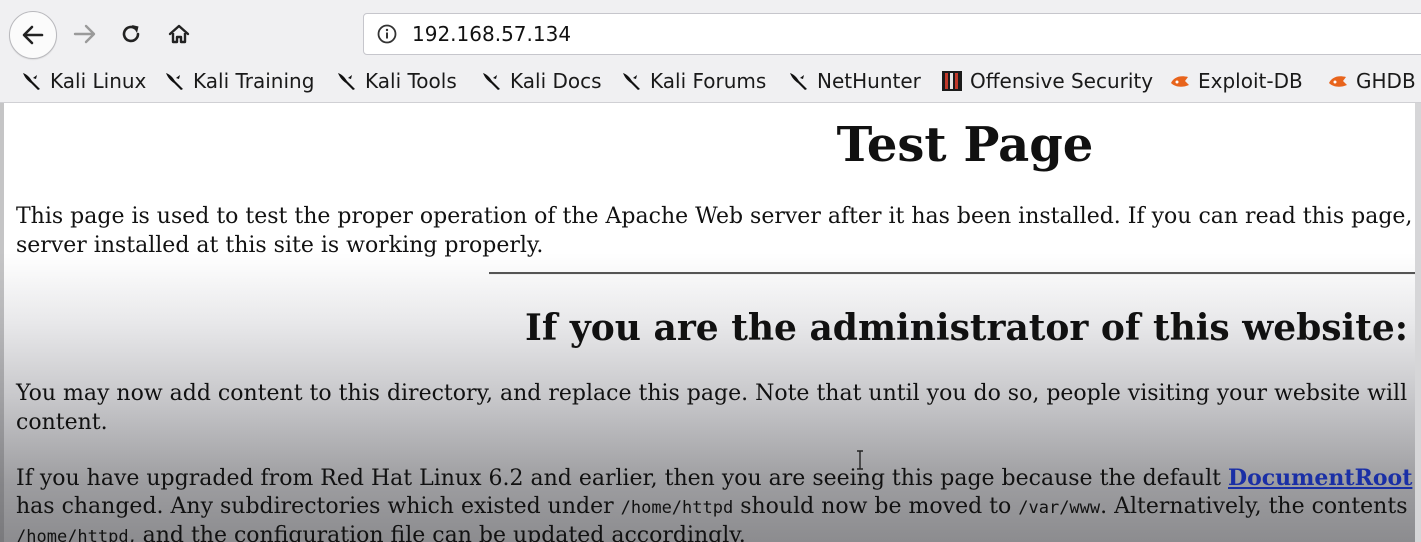 The image size is (1421, 542). I want to click on bookmark-kali-training: Kali Training, so click(238, 81).